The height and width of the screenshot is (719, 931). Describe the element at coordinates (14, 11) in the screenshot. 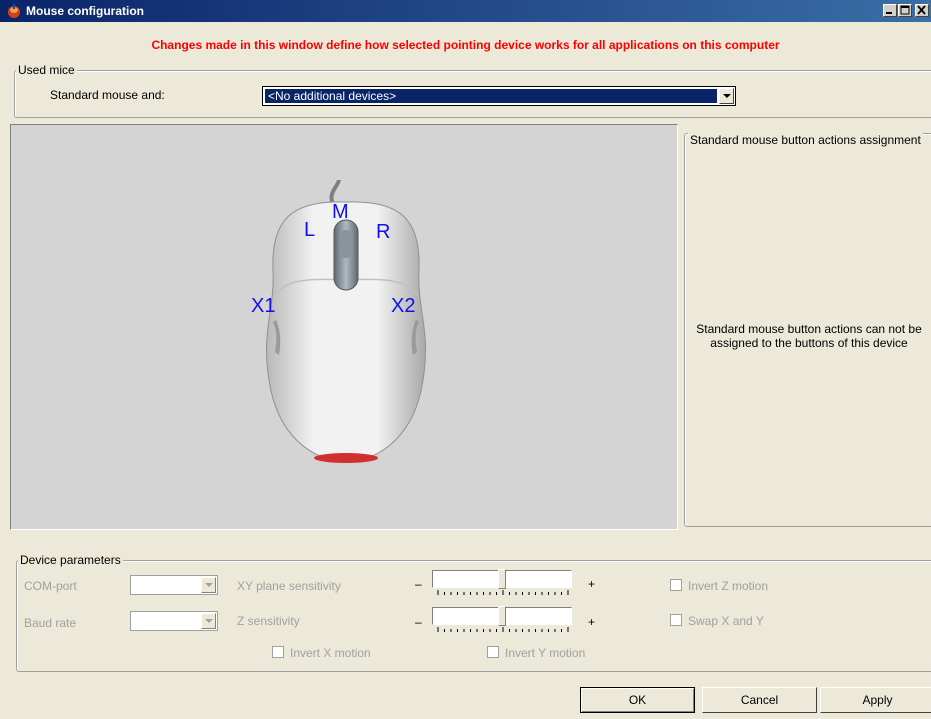

I see `app-icon` at that location.